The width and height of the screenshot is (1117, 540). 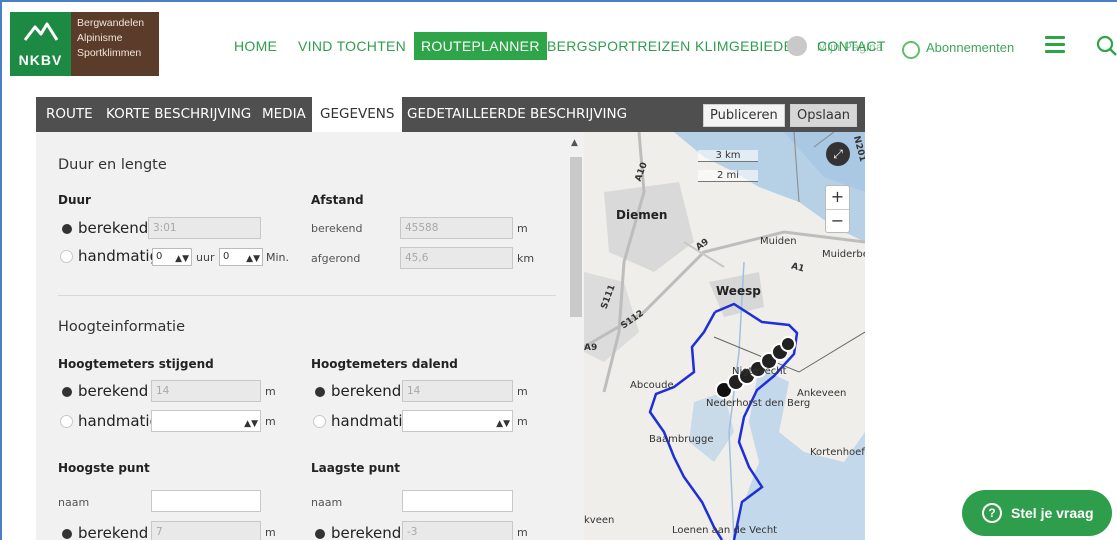 What do you see at coordinates (911, 50) in the screenshot?
I see `subscriptions-icon` at bounding box center [911, 50].